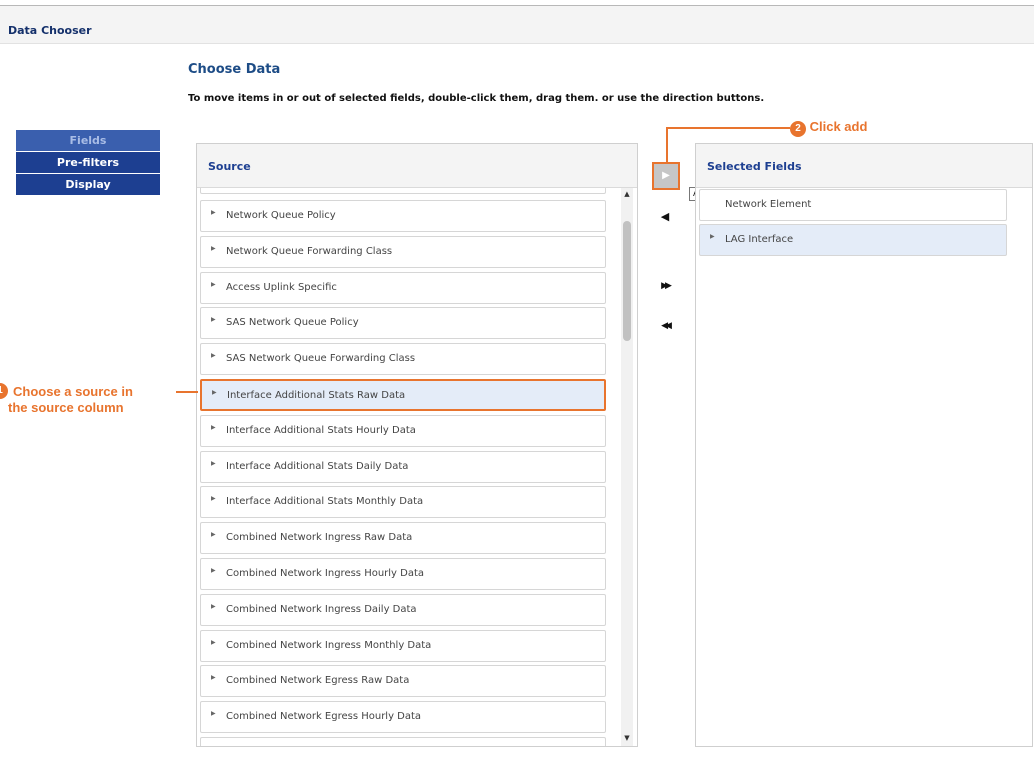 This screenshot has height=764, width=1034. What do you see at coordinates (754, 166) in the screenshot?
I see `selected-fields-title: Selected Fields` at bounding box center [754, 166].